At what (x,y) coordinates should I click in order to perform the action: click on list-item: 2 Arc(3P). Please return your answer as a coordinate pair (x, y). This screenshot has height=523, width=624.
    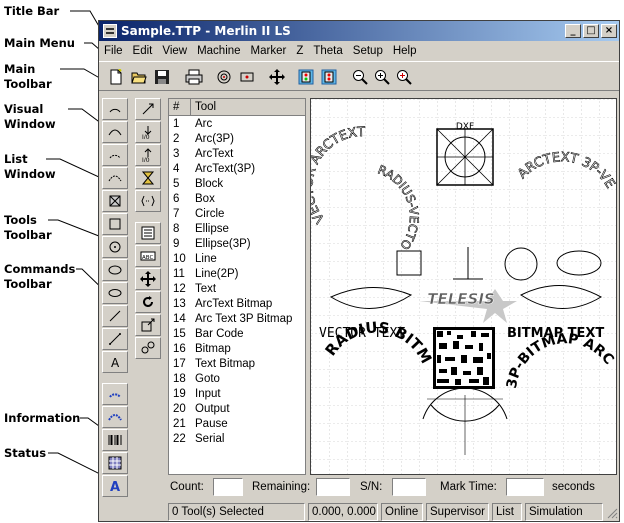
    Looking at the image, I should click on (237, 139).